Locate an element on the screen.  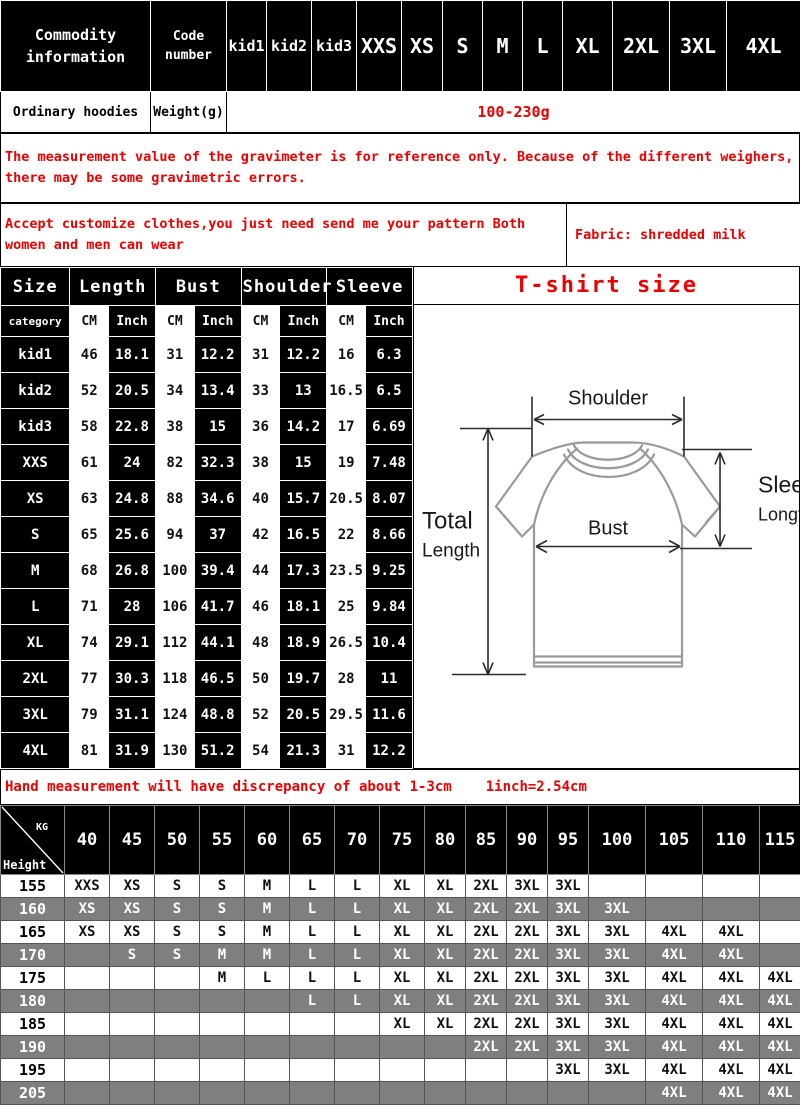
size-value-cell: 54 is located at coordinates (260, 751).